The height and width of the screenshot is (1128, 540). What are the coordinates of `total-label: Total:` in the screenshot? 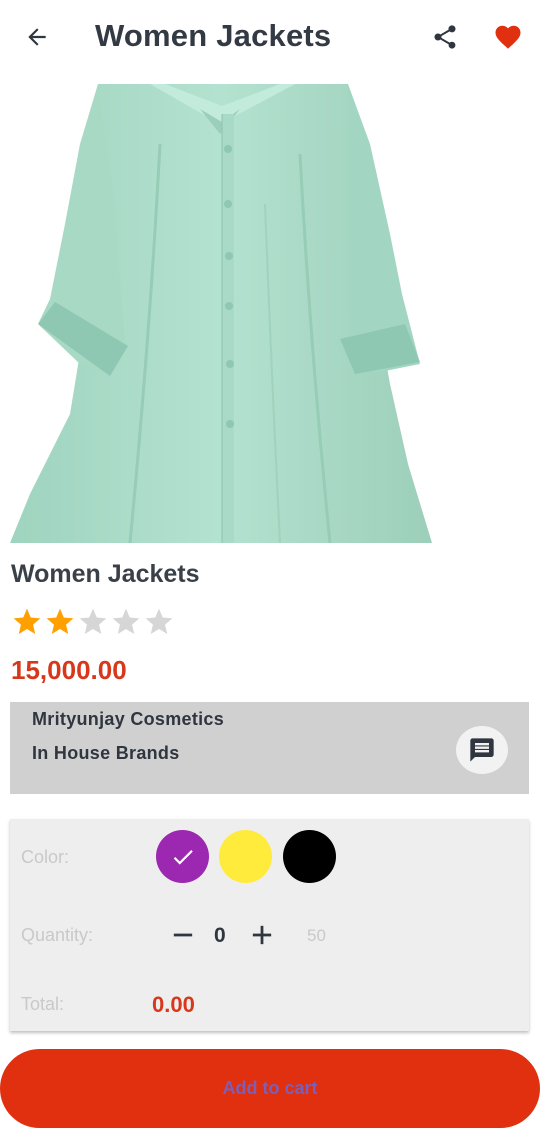 It's located at (43, 1004).